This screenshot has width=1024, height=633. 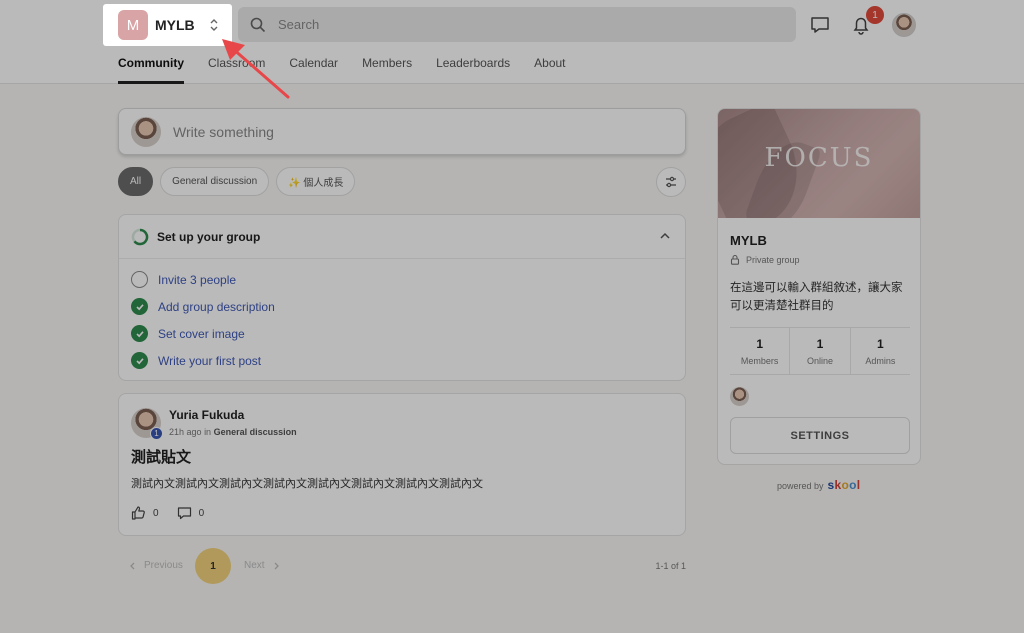 What do you see at coordinates (176, 513) in the screenshot?
I see `post-actions: 0 0` at bounding box center [176, 513].